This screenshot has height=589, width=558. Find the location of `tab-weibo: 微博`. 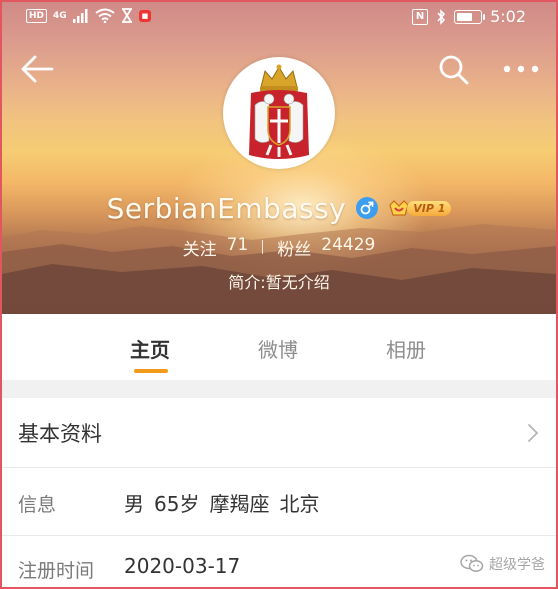

tab-weibo: 微博 is located at coordinates (278, 348).